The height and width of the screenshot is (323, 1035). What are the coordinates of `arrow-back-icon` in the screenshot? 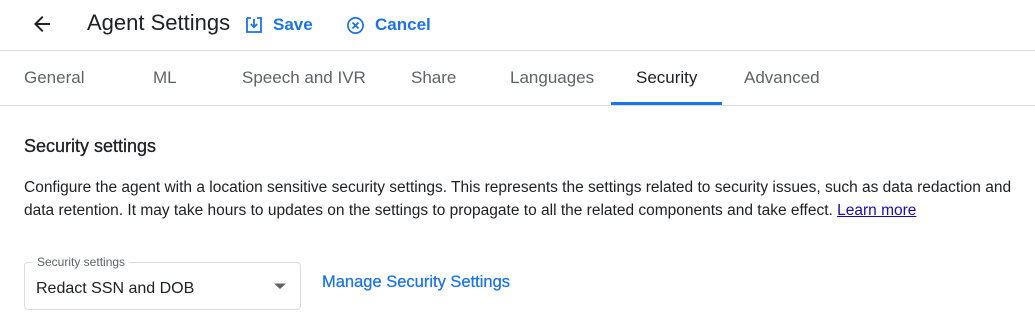 It's located at (42, 24).